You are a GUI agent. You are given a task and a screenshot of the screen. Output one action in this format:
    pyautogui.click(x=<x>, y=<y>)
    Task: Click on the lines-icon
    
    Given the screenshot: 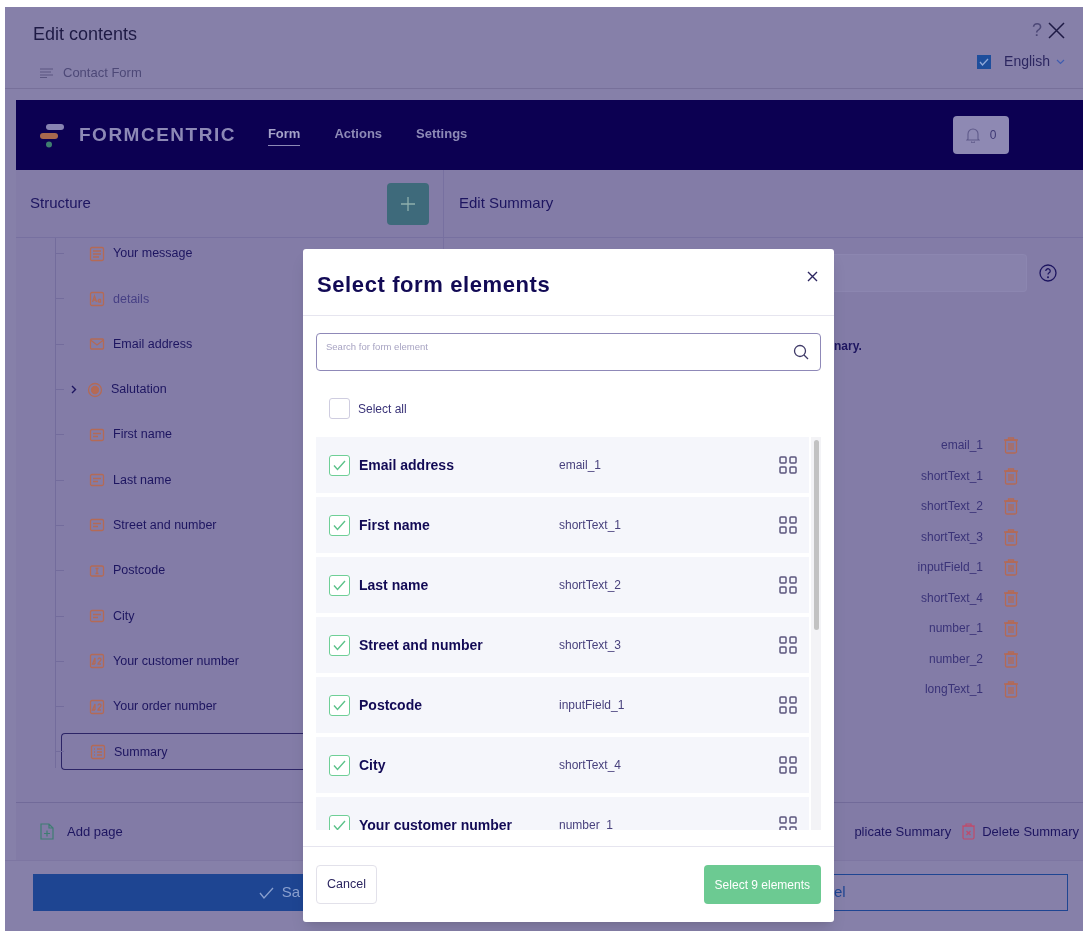 What is the action you would take?
    pyautogui.click(x=46, y=72)
    